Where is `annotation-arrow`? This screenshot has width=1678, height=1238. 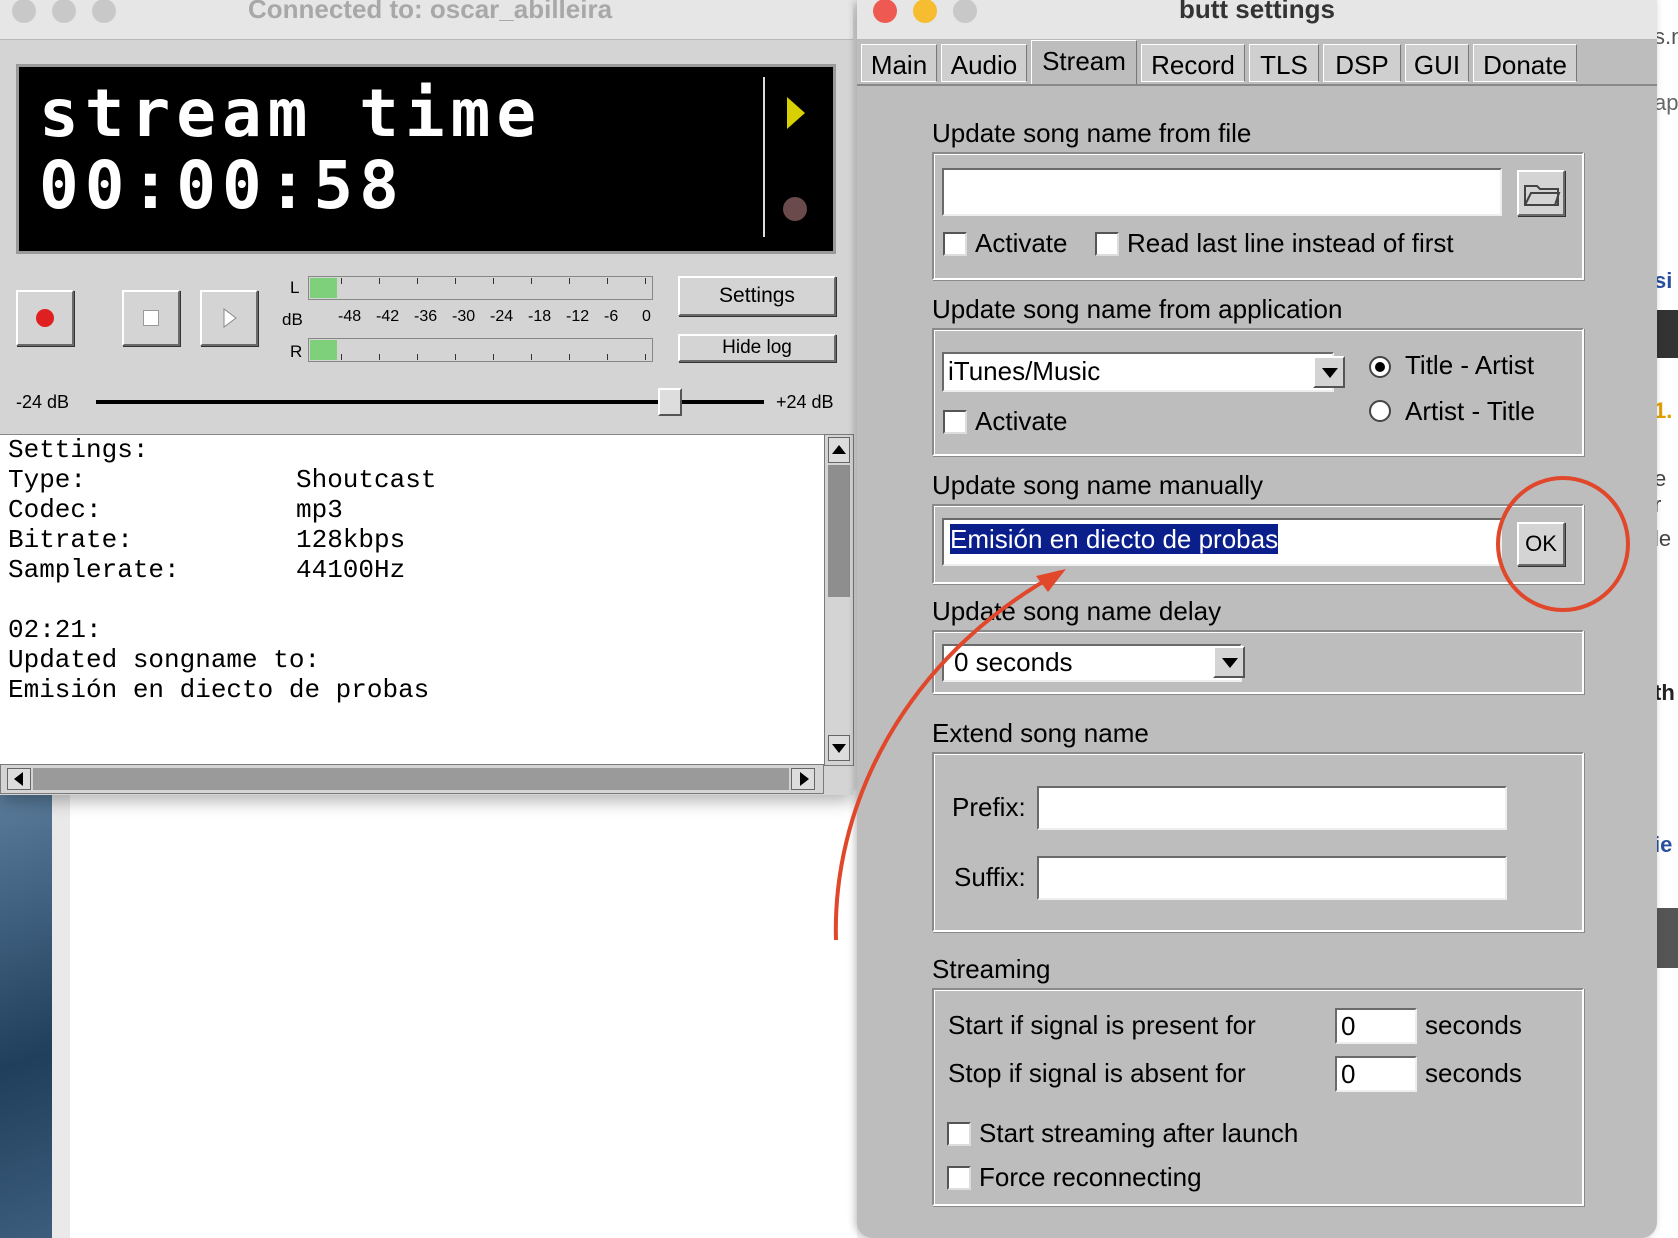 annotation-arrow is located at coordinates (947, 755).